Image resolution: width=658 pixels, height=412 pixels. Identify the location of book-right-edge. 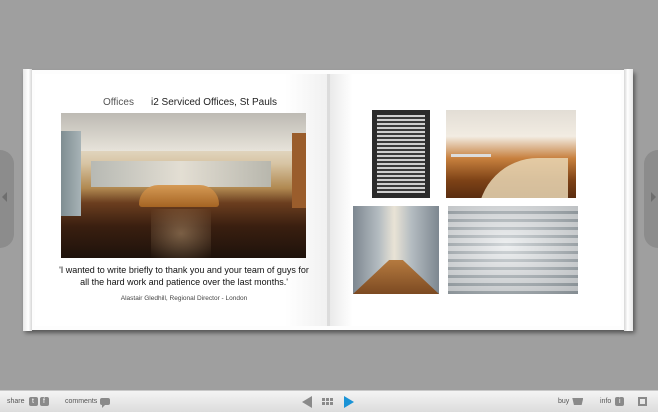
(628, 200).